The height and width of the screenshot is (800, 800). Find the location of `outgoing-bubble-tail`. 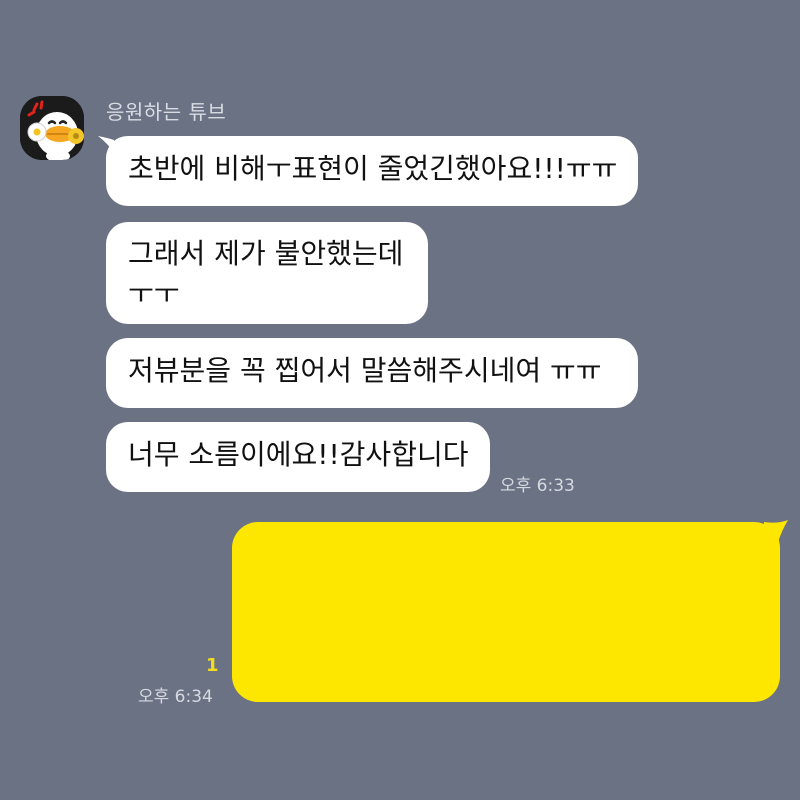

outgoing-bubble-tail is located at coordinates (776, 531).